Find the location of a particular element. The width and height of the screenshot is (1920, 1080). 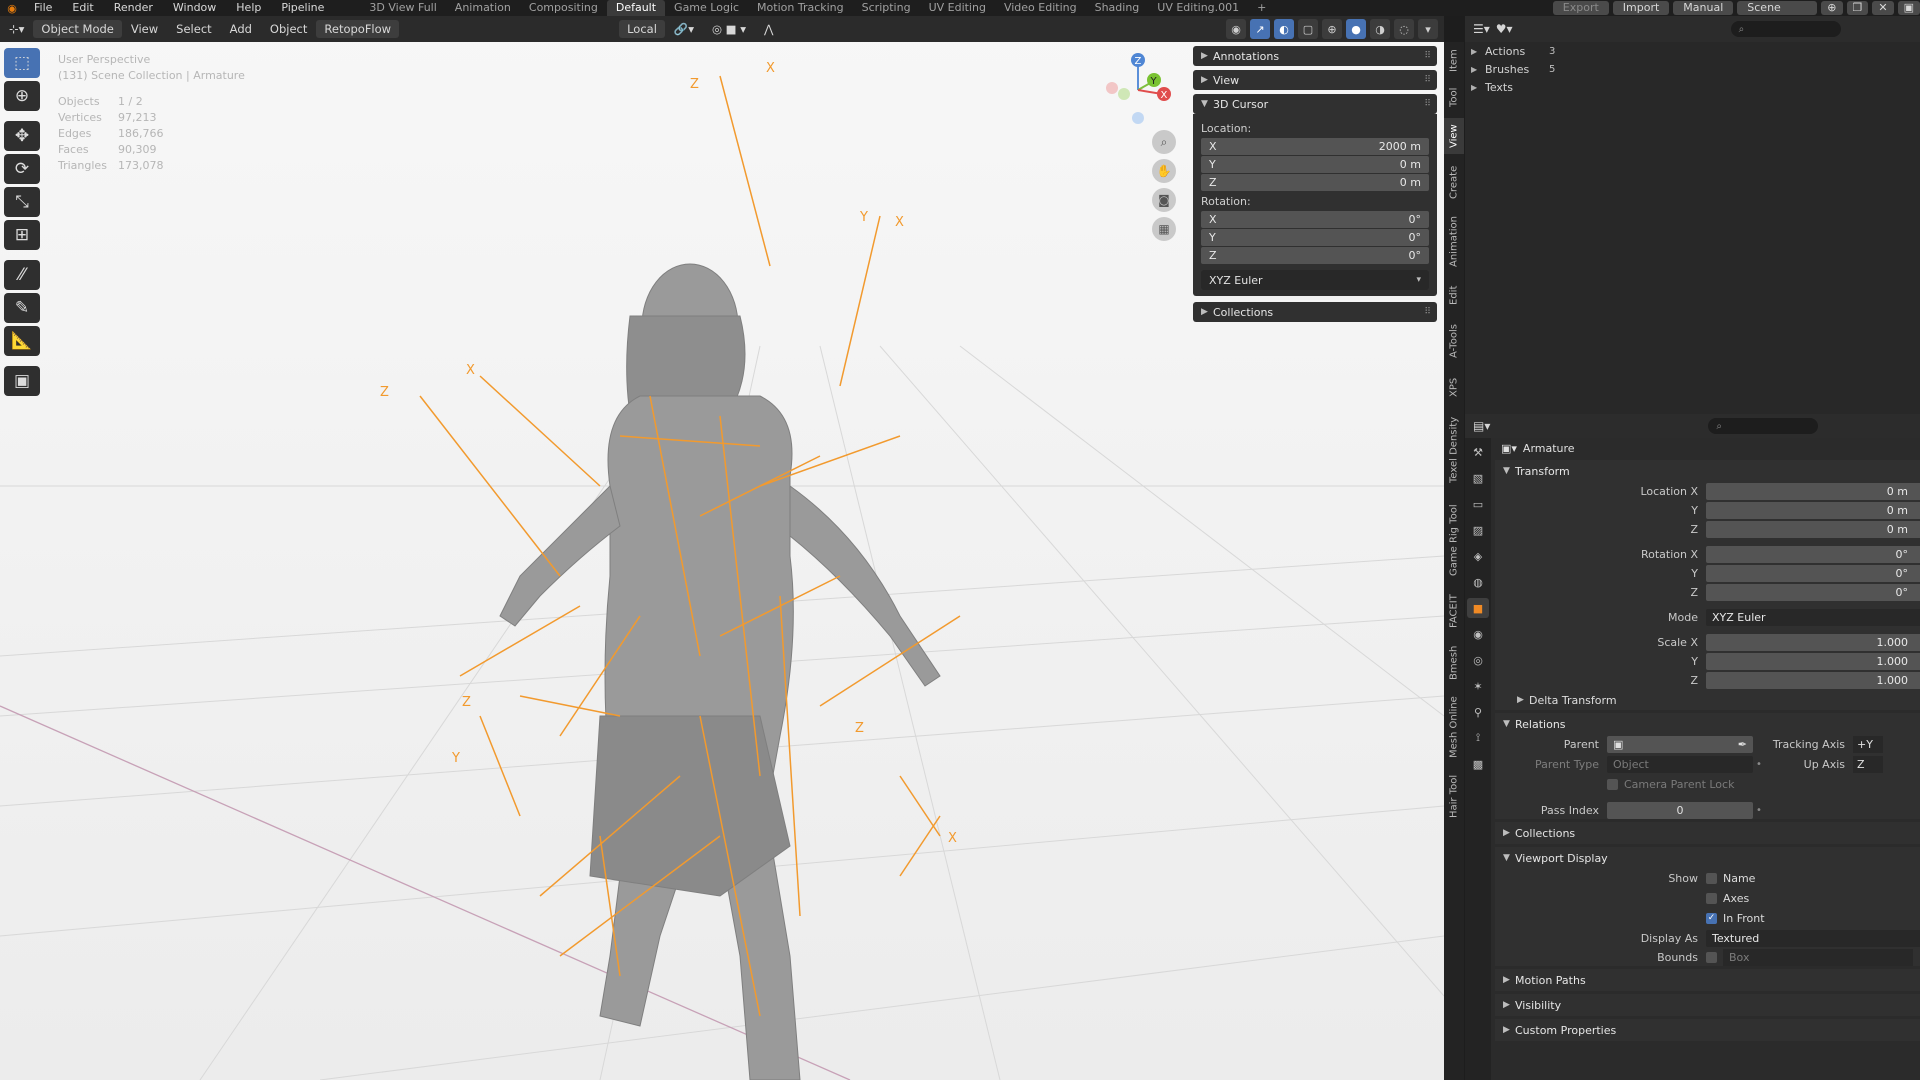

add-cube-tool-icon: ▣ is located at coordinates (22, 381).